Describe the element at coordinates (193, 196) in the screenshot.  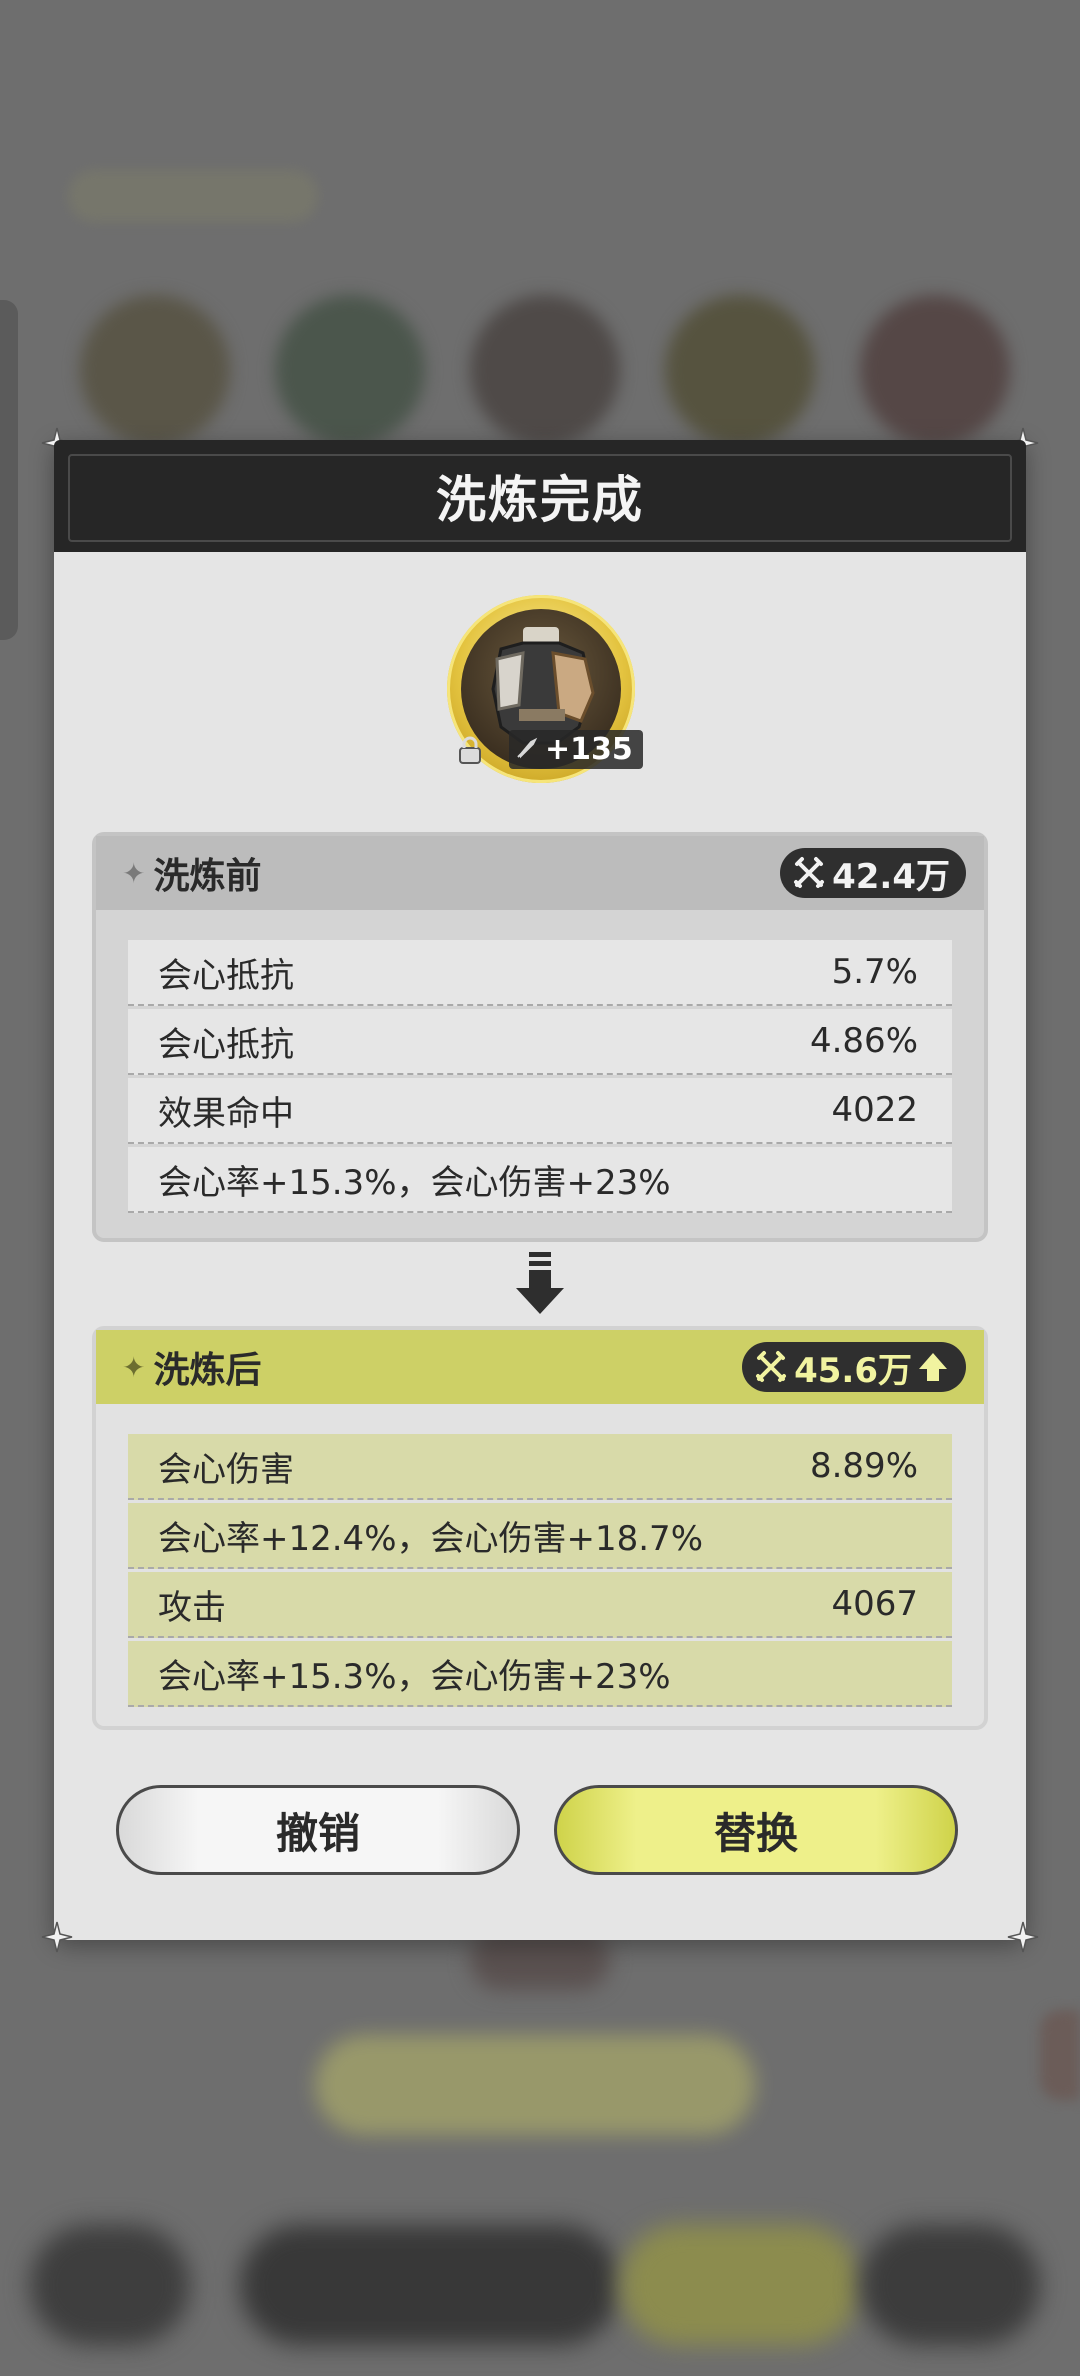
I see `background-title-blur` at that location.